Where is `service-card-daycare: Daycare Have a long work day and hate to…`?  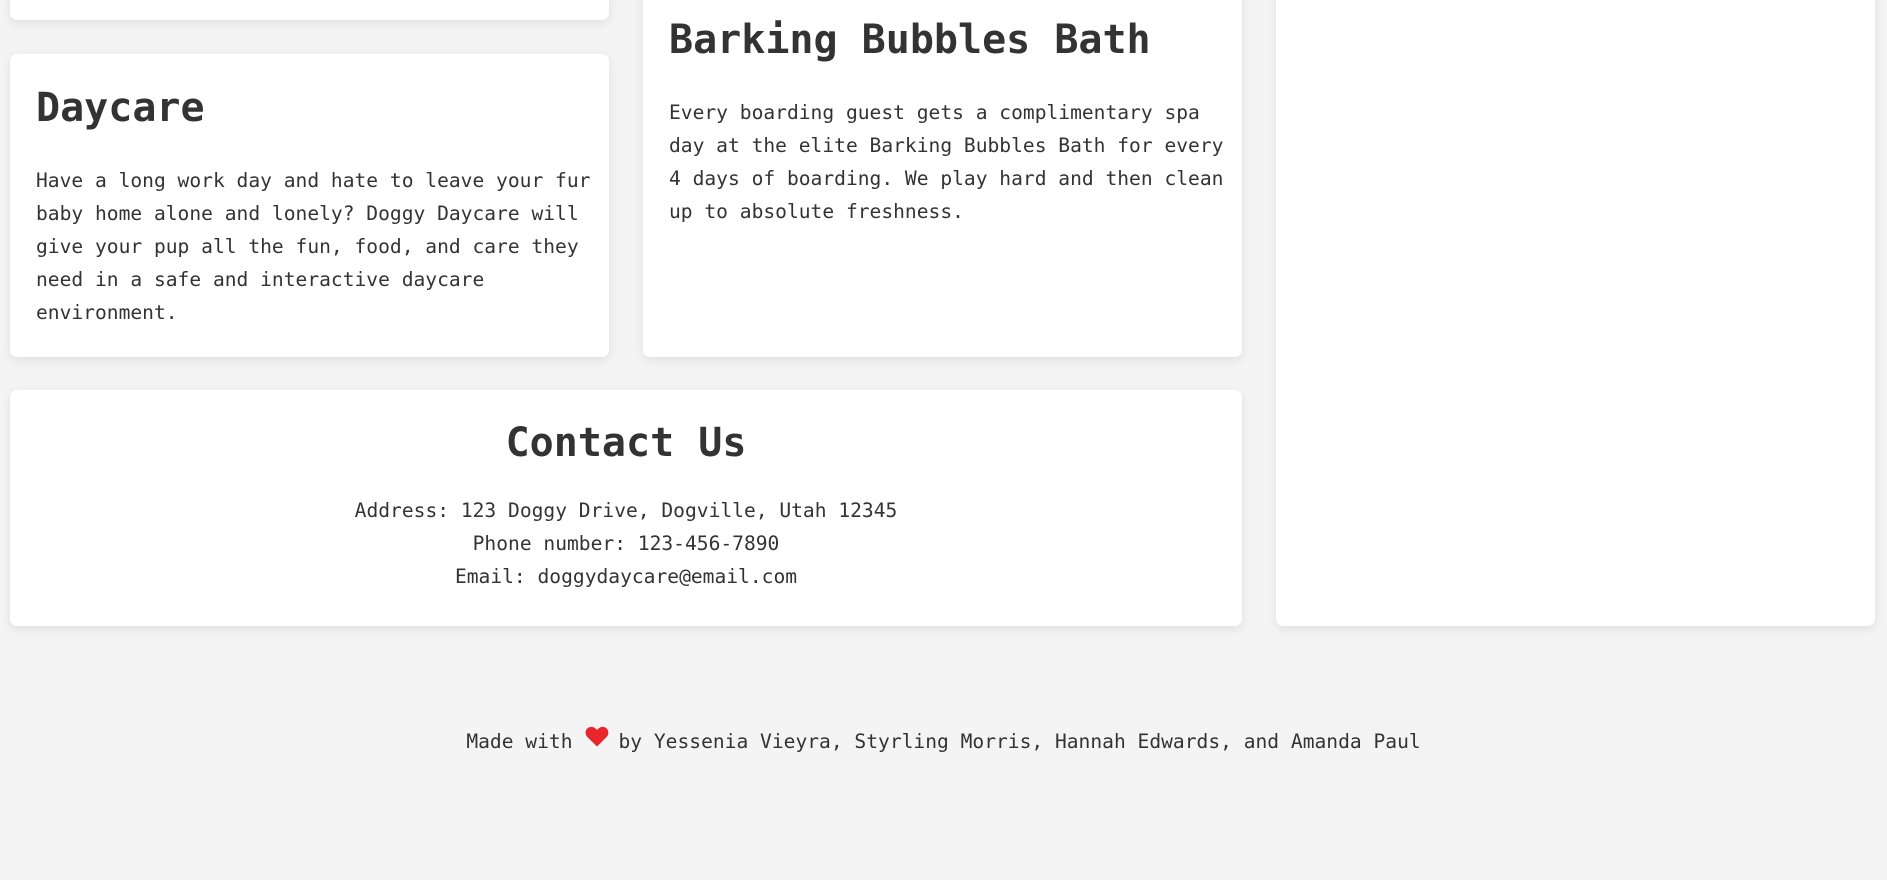 service-card-daycare: Daycare Have a long work day and hate to… is located at coordinates (309, 205).